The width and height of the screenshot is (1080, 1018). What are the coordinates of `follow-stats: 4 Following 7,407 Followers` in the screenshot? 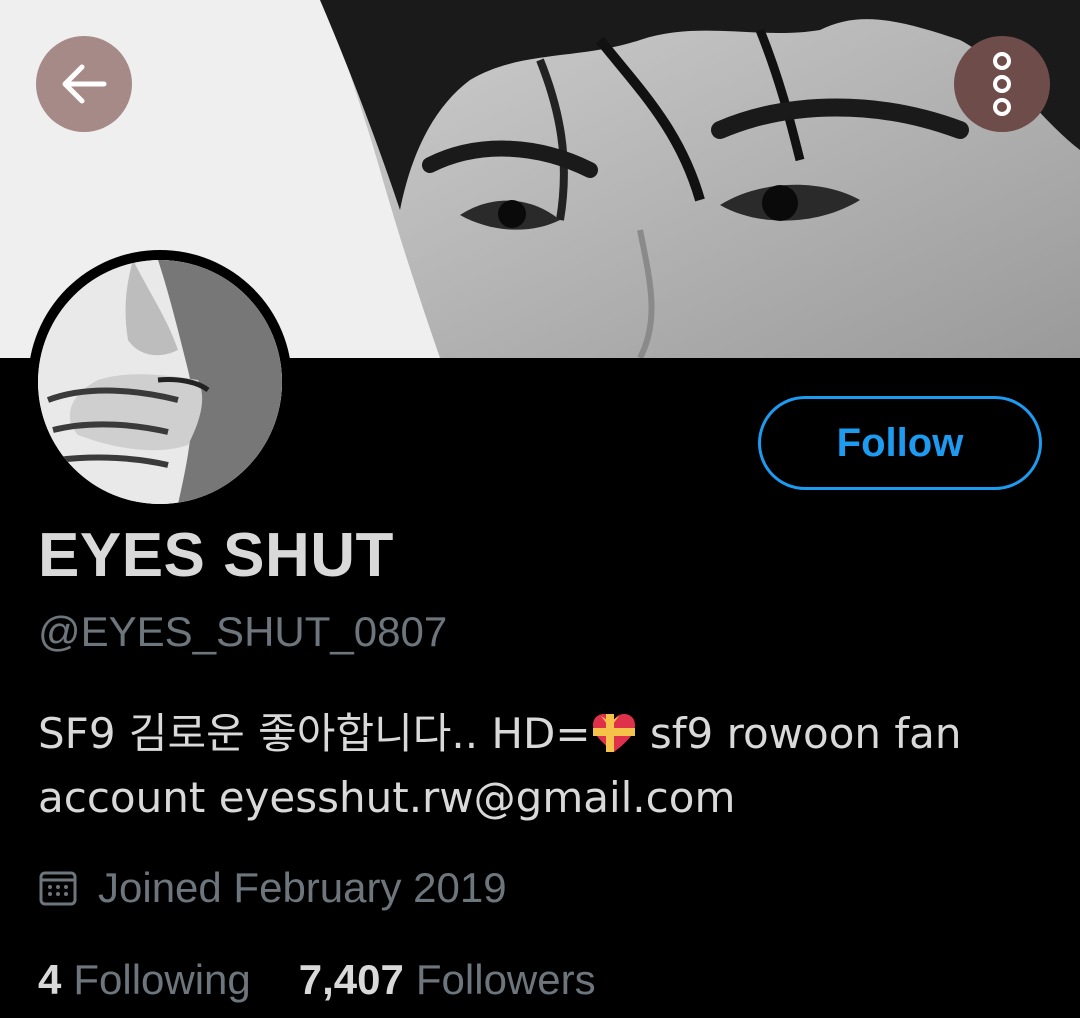 It's located at (341, 980).